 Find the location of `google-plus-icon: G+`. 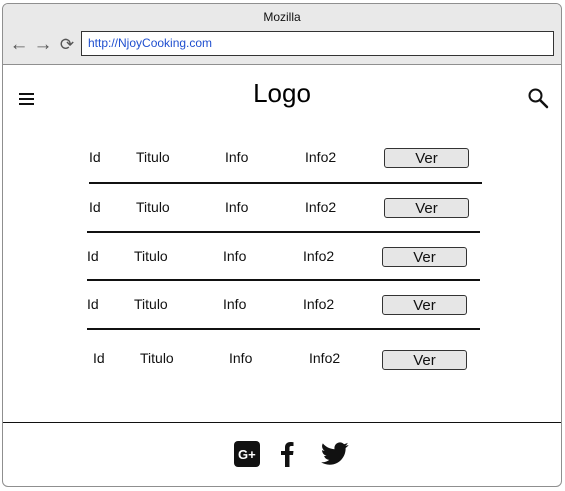

google-plus-icon: G+ is located at coordinates (247, 454).